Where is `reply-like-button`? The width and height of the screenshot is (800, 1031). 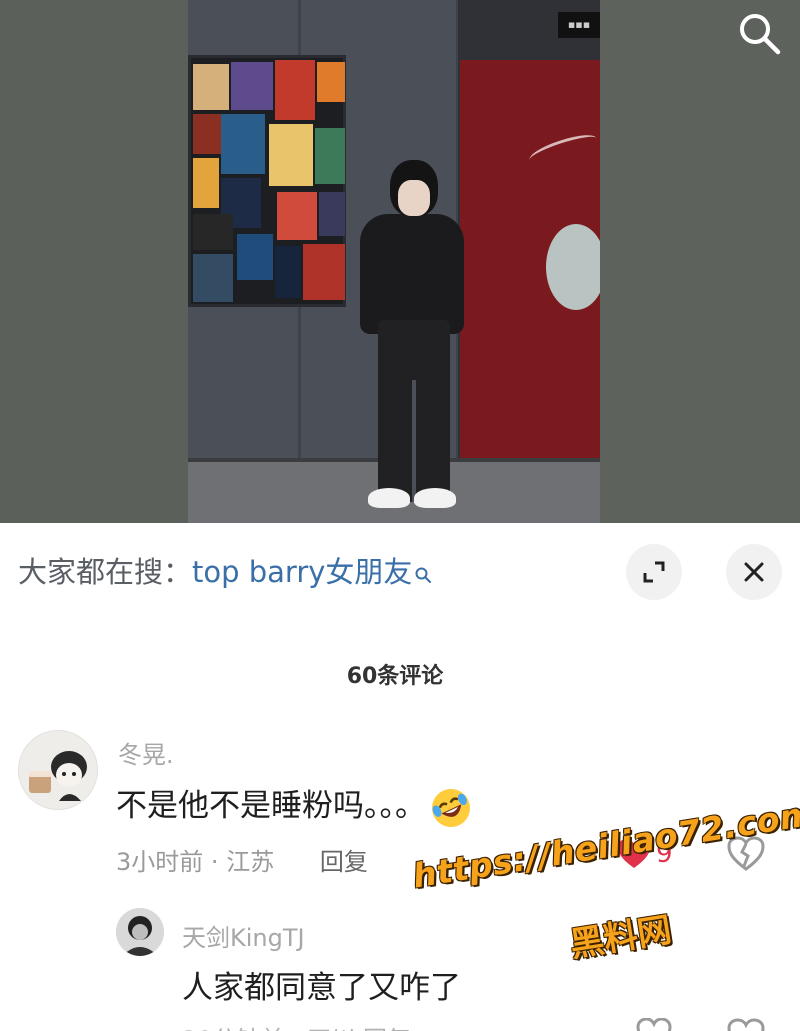
reply-like-button is located at coordinates (654, 1024).